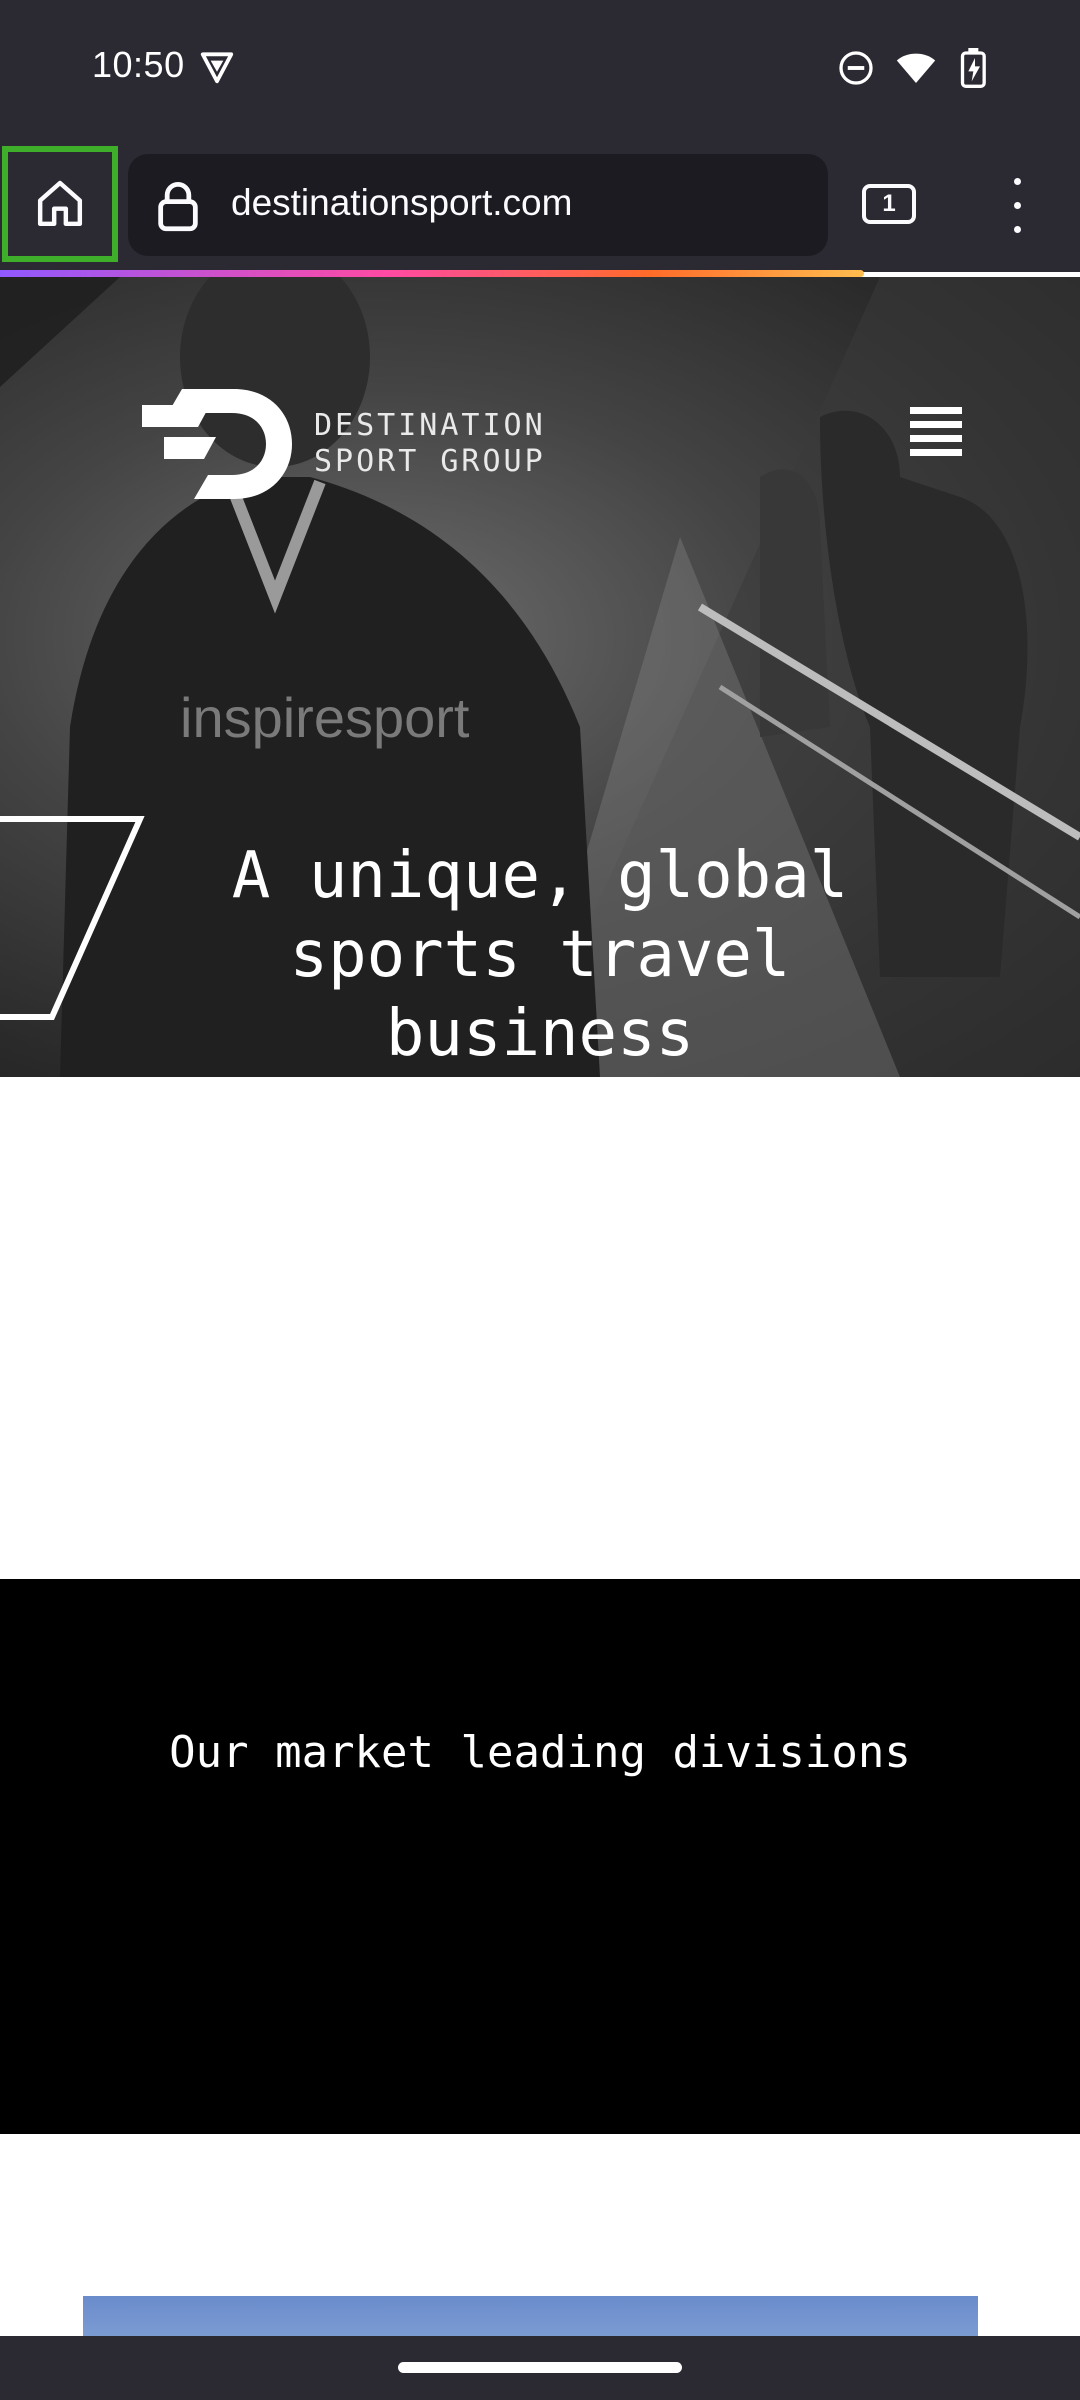  I want to click on hamburger-menu-icon, so click(936, 432).